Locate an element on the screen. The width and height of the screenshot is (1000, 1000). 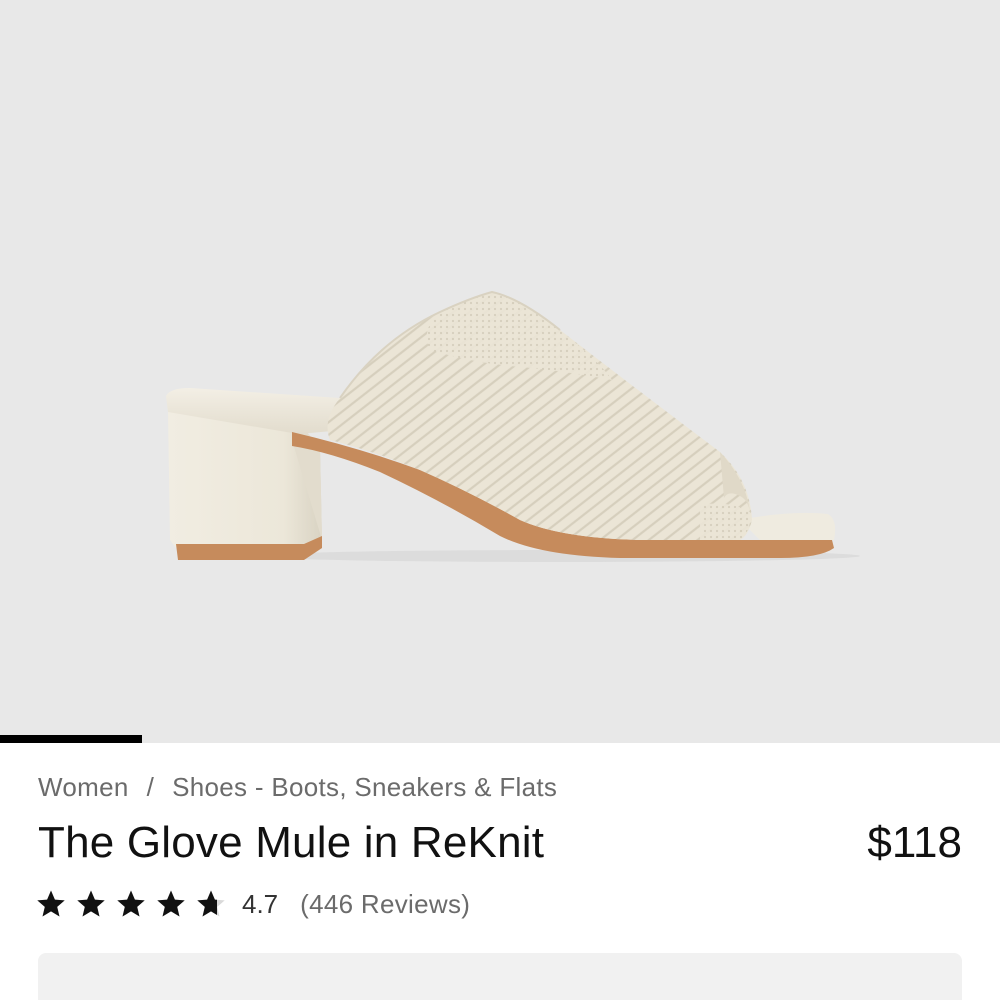
review-count-link: (446 Reviews) is located at coordinates (385, 904).